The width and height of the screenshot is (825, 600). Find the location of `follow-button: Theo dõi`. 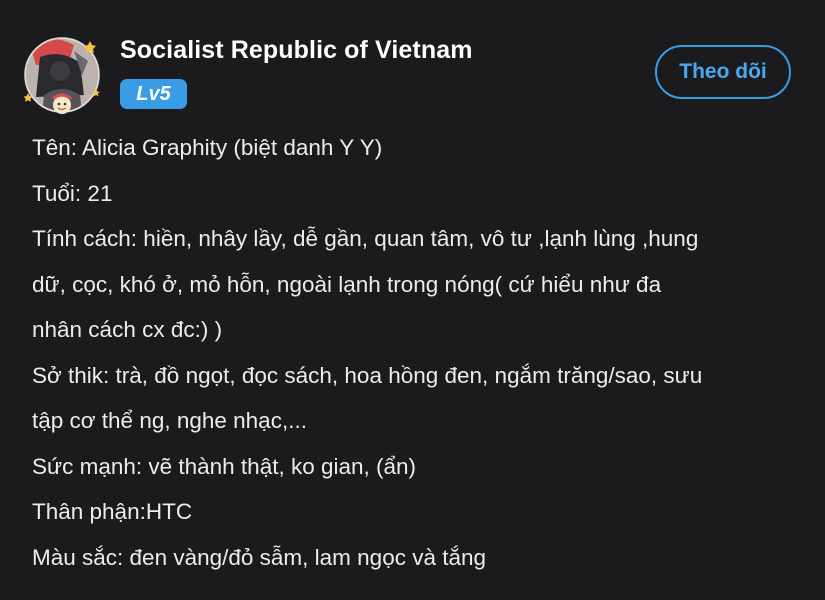

follow-button: Theo dõi is located at coordinates (723, 72).